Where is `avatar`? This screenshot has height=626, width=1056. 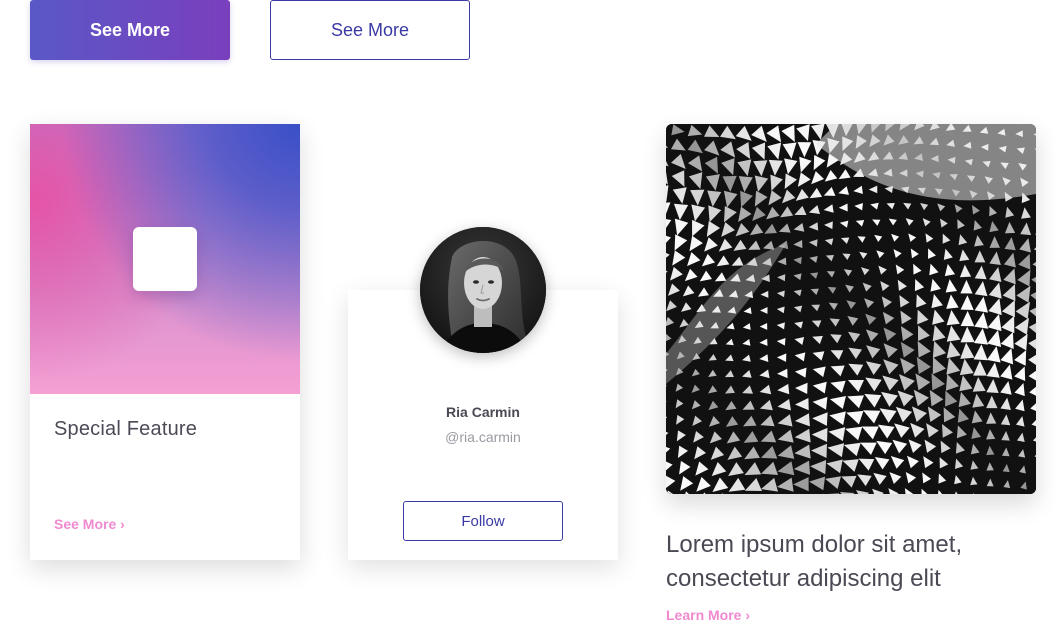
avatar is located at coordinates (483, 290).